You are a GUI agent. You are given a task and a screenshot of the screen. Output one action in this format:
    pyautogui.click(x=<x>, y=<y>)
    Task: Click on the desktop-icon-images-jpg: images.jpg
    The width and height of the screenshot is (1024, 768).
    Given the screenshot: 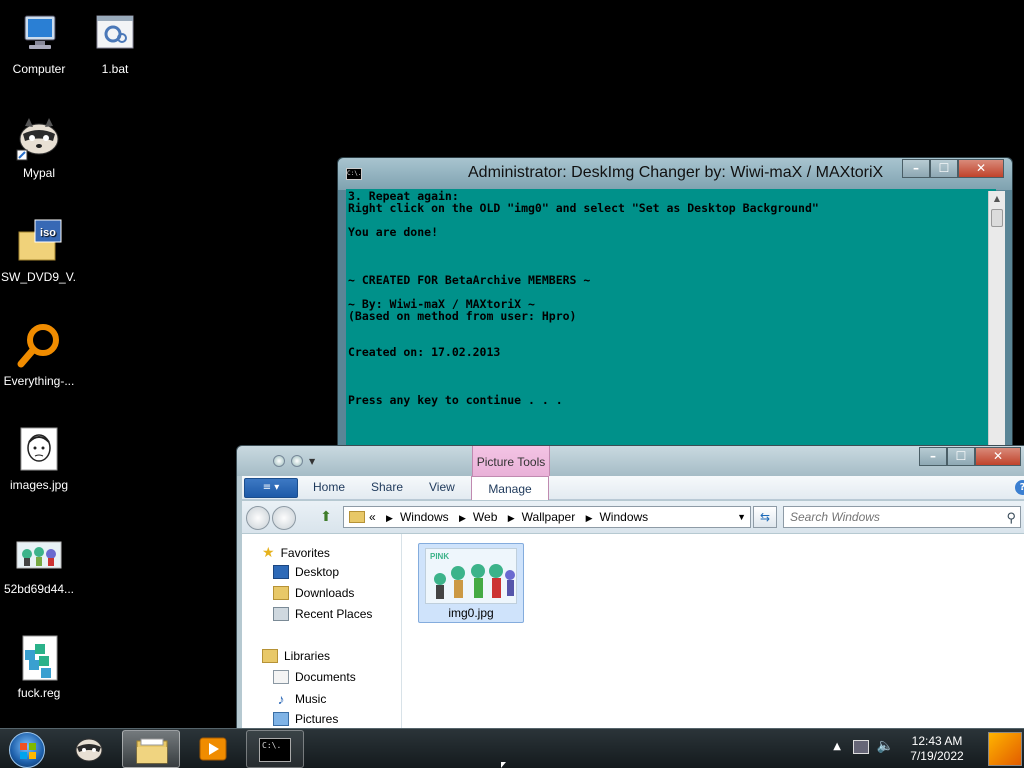 What is the action you would take?
    pyautogui.click(x=39, y=459)
    